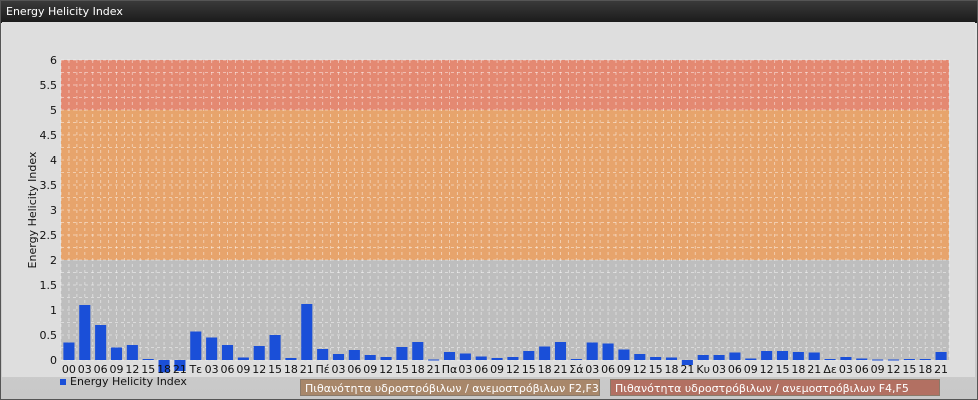 Image resolution: width=978 pixels, height=400 pixels. Describe the element at coordinates (53, 60) in the screenshot. I see `y-tick-label: 6` at that location.